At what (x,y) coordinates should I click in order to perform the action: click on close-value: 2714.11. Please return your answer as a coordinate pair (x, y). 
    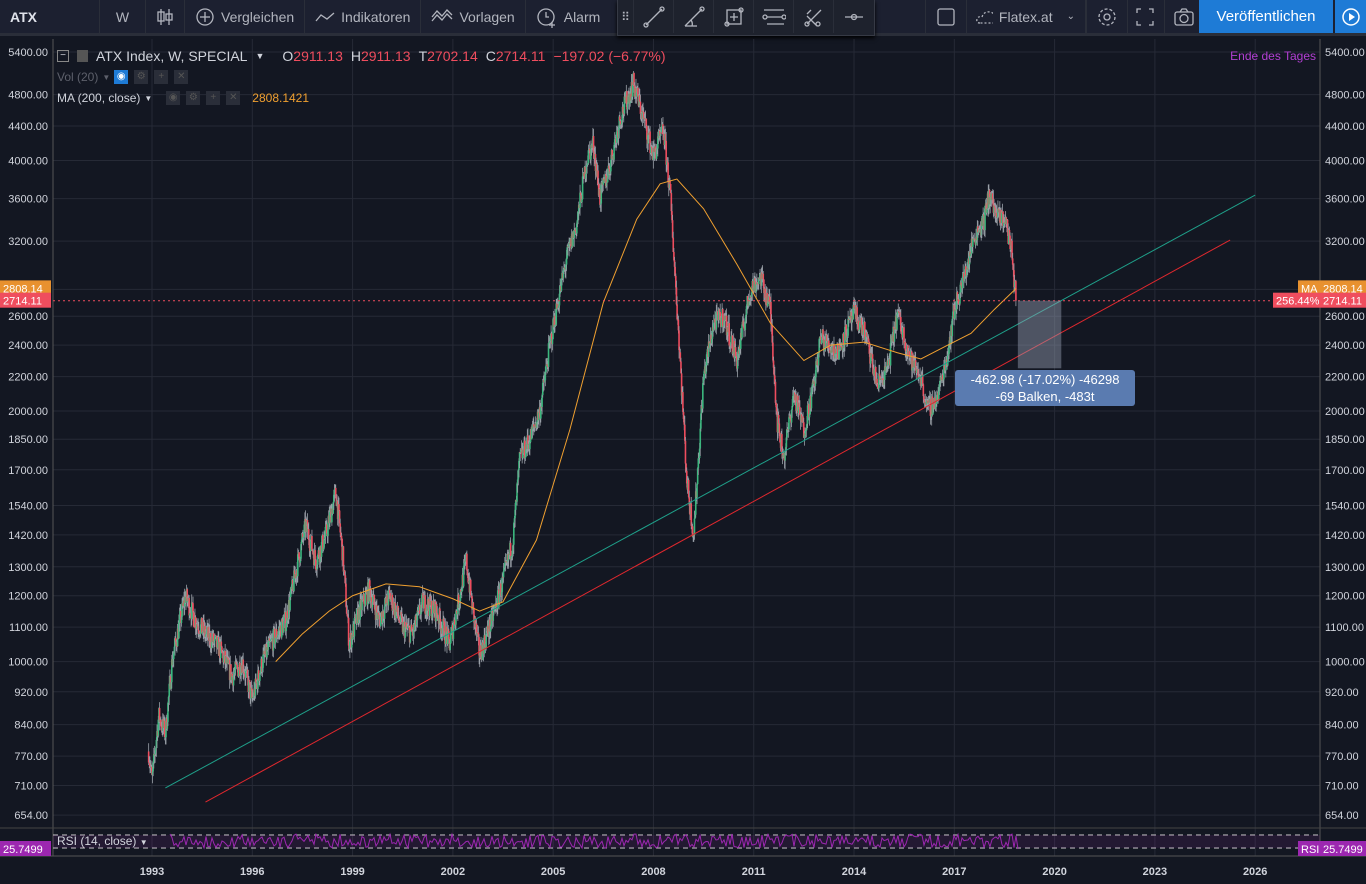
    Looking at the image, I should click on (520, 56).